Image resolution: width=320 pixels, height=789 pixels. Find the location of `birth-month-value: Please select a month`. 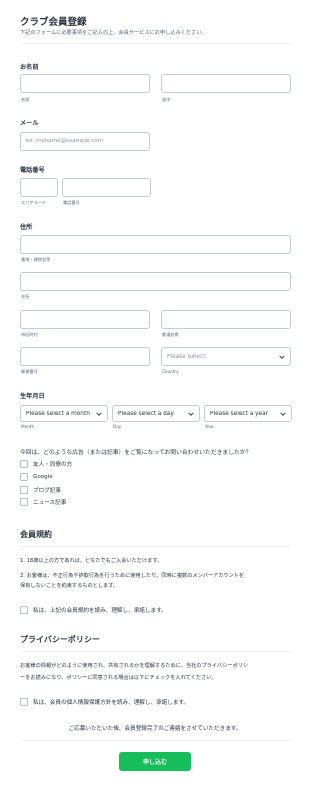

birth-month-value: Please select a month is located at coordinates (58, 413).